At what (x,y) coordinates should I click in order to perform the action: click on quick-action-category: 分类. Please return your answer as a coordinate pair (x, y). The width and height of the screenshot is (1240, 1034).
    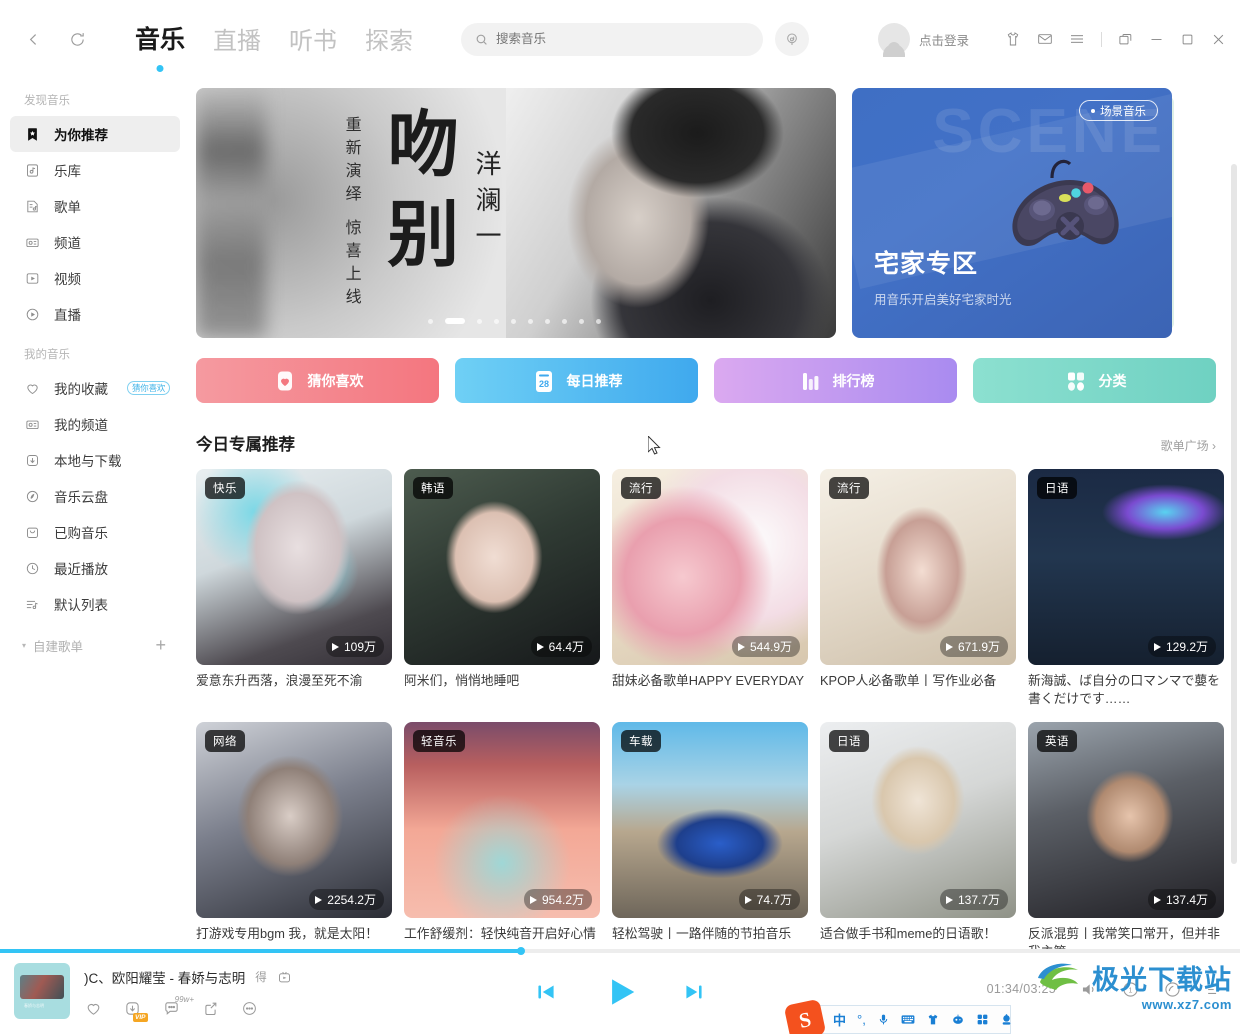
    Looking at the image, I should click on (1094, 380).